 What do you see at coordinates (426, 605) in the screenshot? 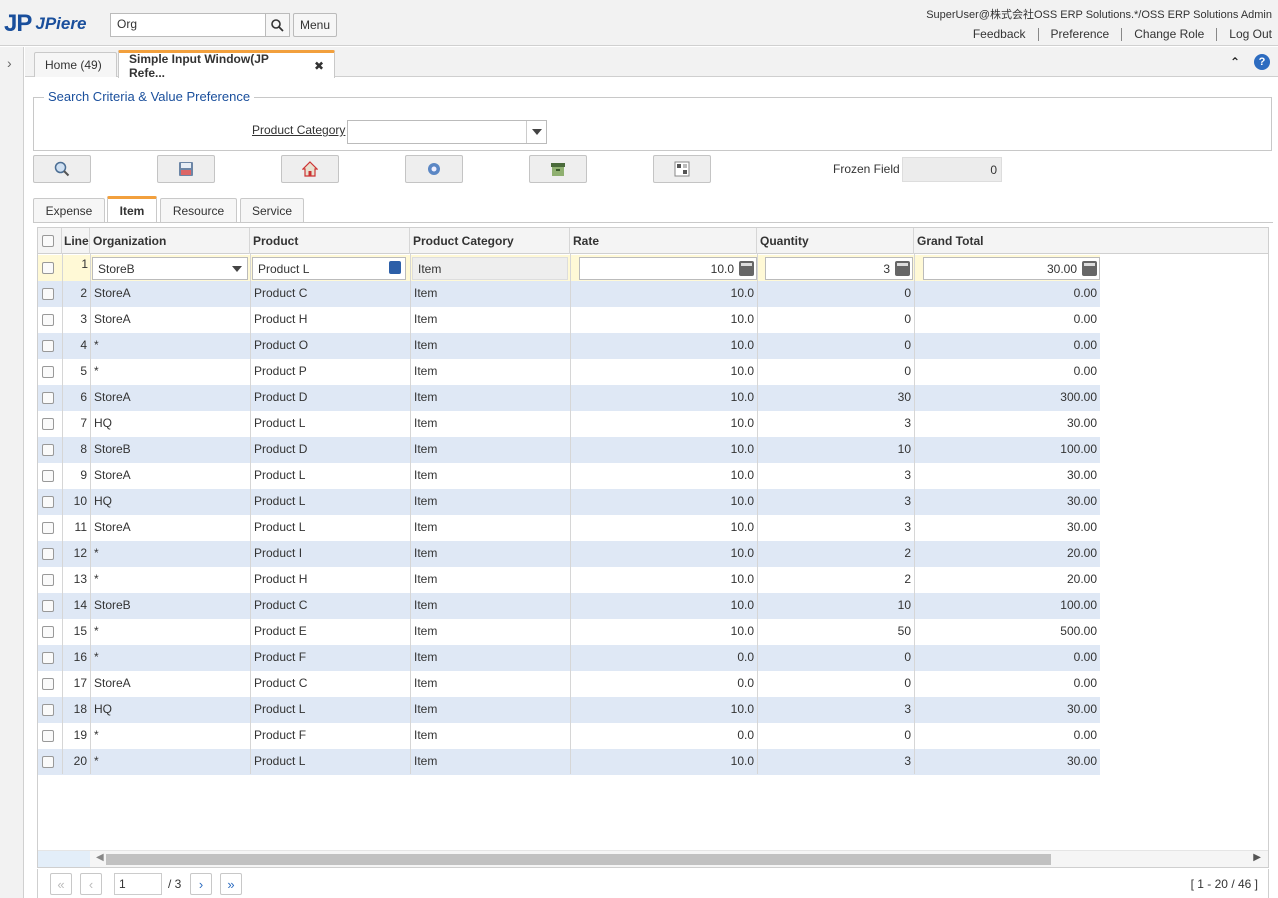
I see `cell-product-category: Item` at bounding box center [426, 605].